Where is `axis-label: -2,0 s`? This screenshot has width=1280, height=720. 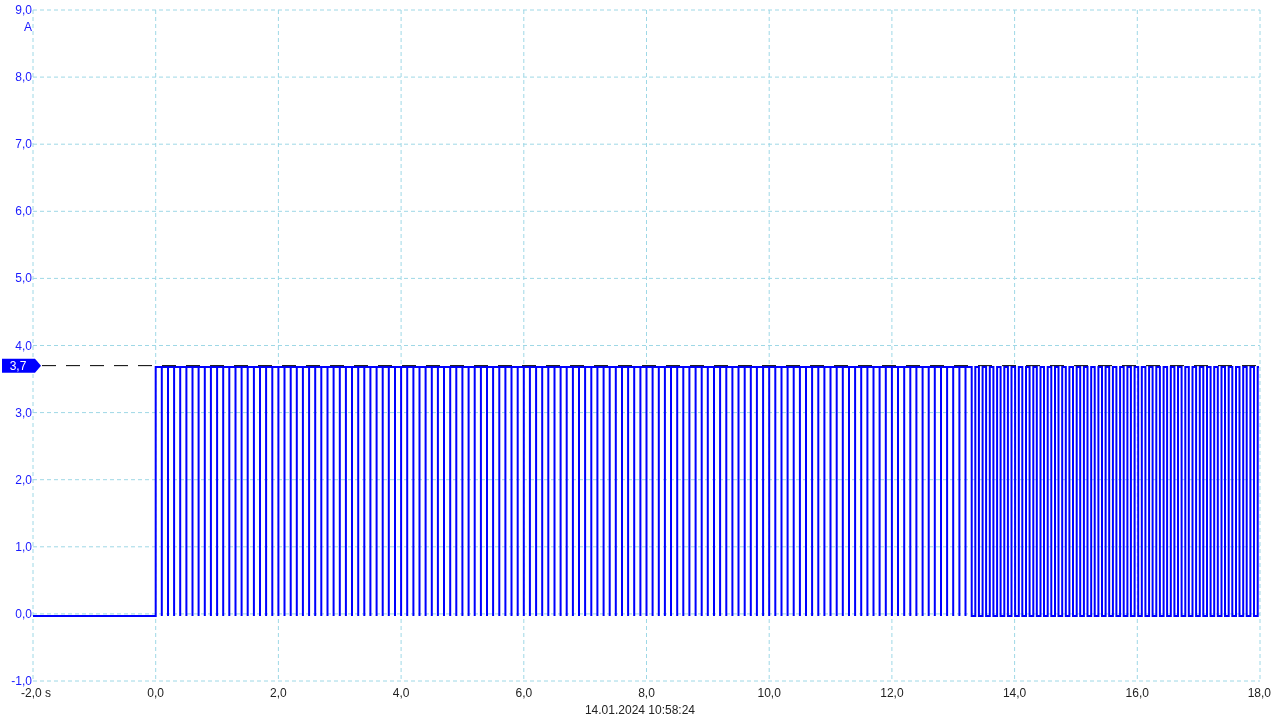
axis-label: -2,0 s is located at coordinates (36, 693).